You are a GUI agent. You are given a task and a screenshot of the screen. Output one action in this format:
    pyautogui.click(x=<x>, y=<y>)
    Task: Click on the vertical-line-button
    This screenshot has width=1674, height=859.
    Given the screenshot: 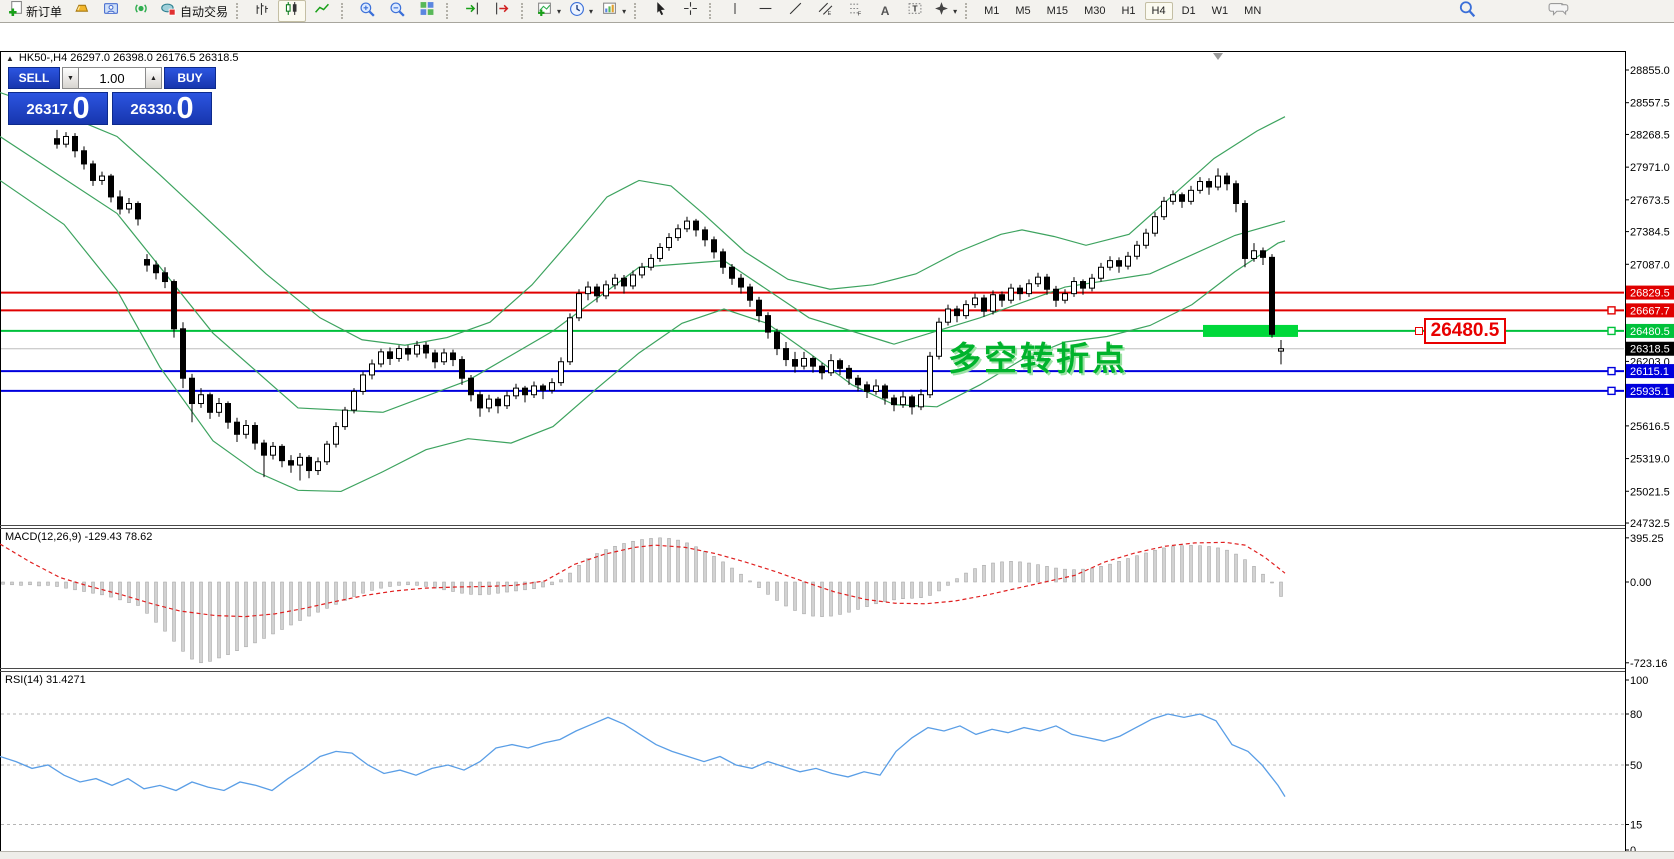 What is the action you would take?
    pyautogui.click(x=735, y=11)
    